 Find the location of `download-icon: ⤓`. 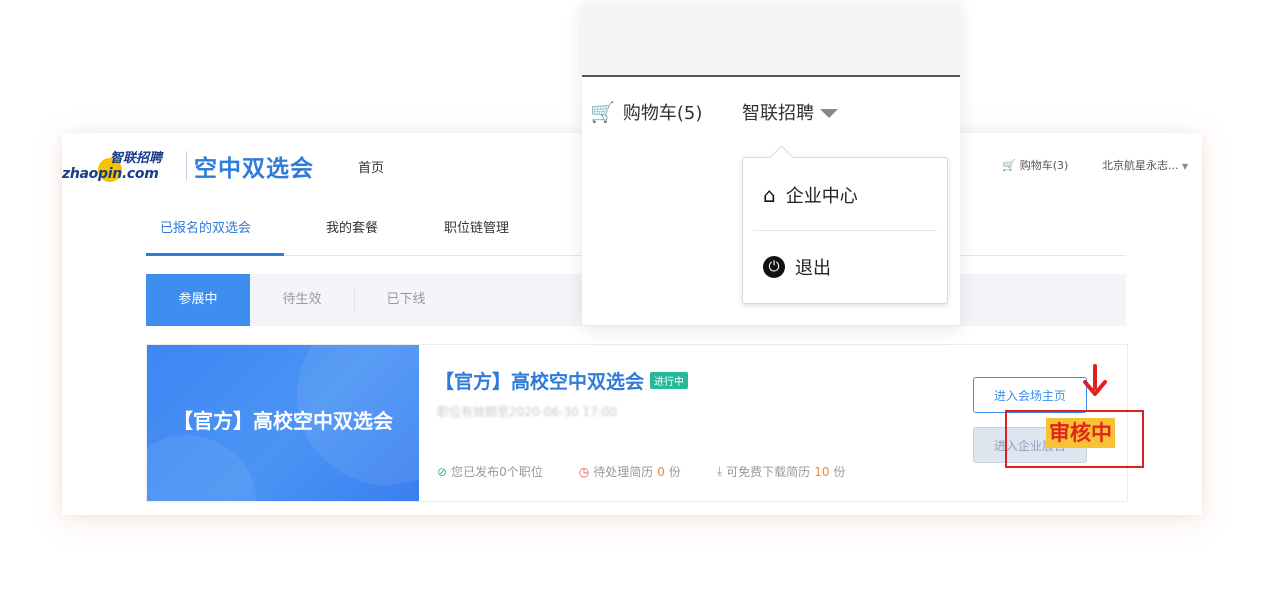

download-icon: ⤓ is located at coordinates (719, 471).